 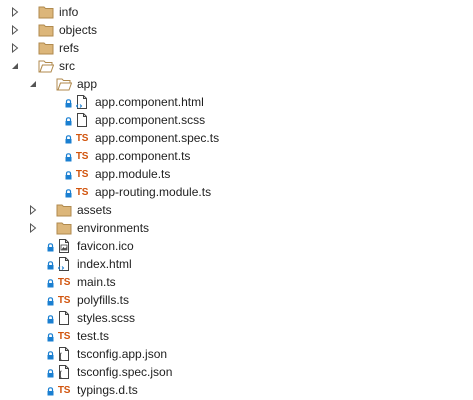 What do you see at coordinates (236, 336) in the screenshot?
I see `tree-file-test-ts: TS test.ts` at bounding box center [236, 336].